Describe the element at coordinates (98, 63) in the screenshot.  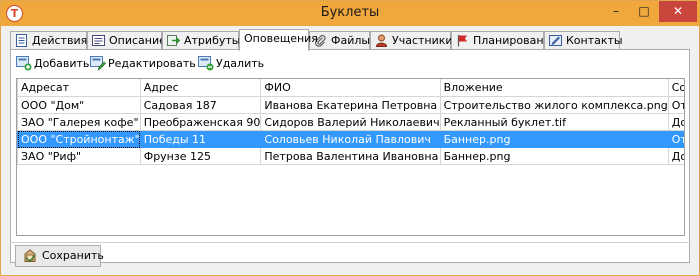
I see `edit-document-icon` at that location.